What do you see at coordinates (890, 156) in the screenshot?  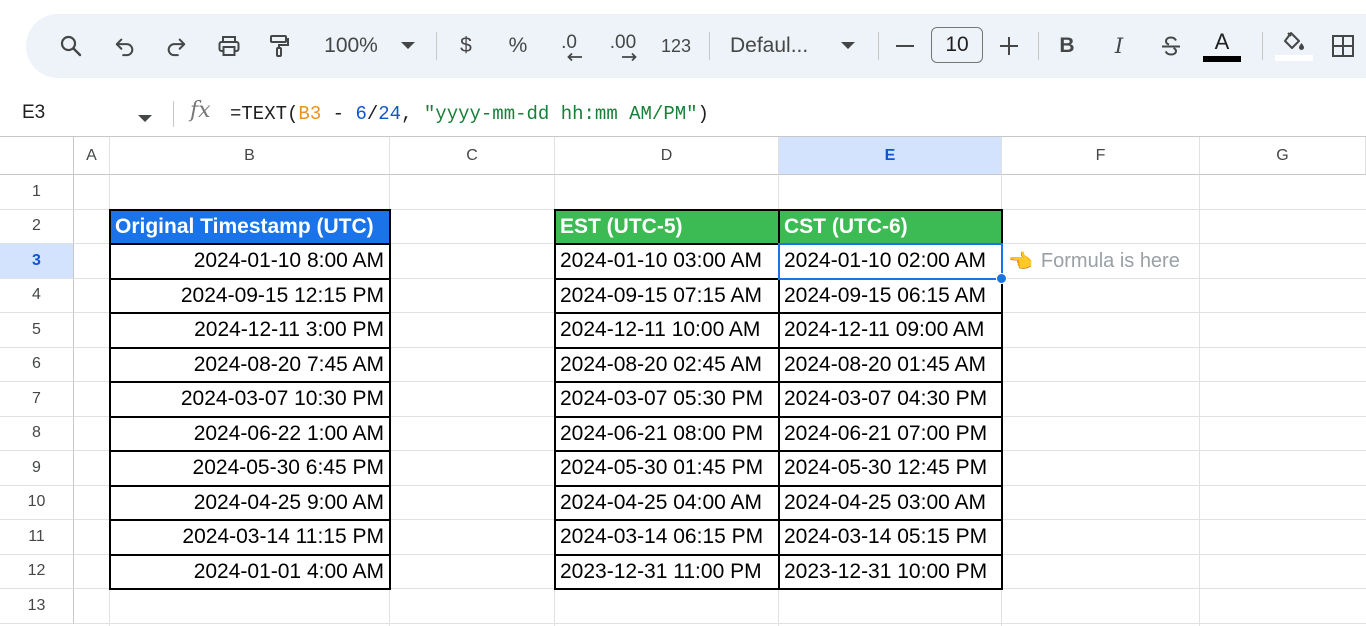 I see `column-header-e: E` at bounding box center [890, 156].